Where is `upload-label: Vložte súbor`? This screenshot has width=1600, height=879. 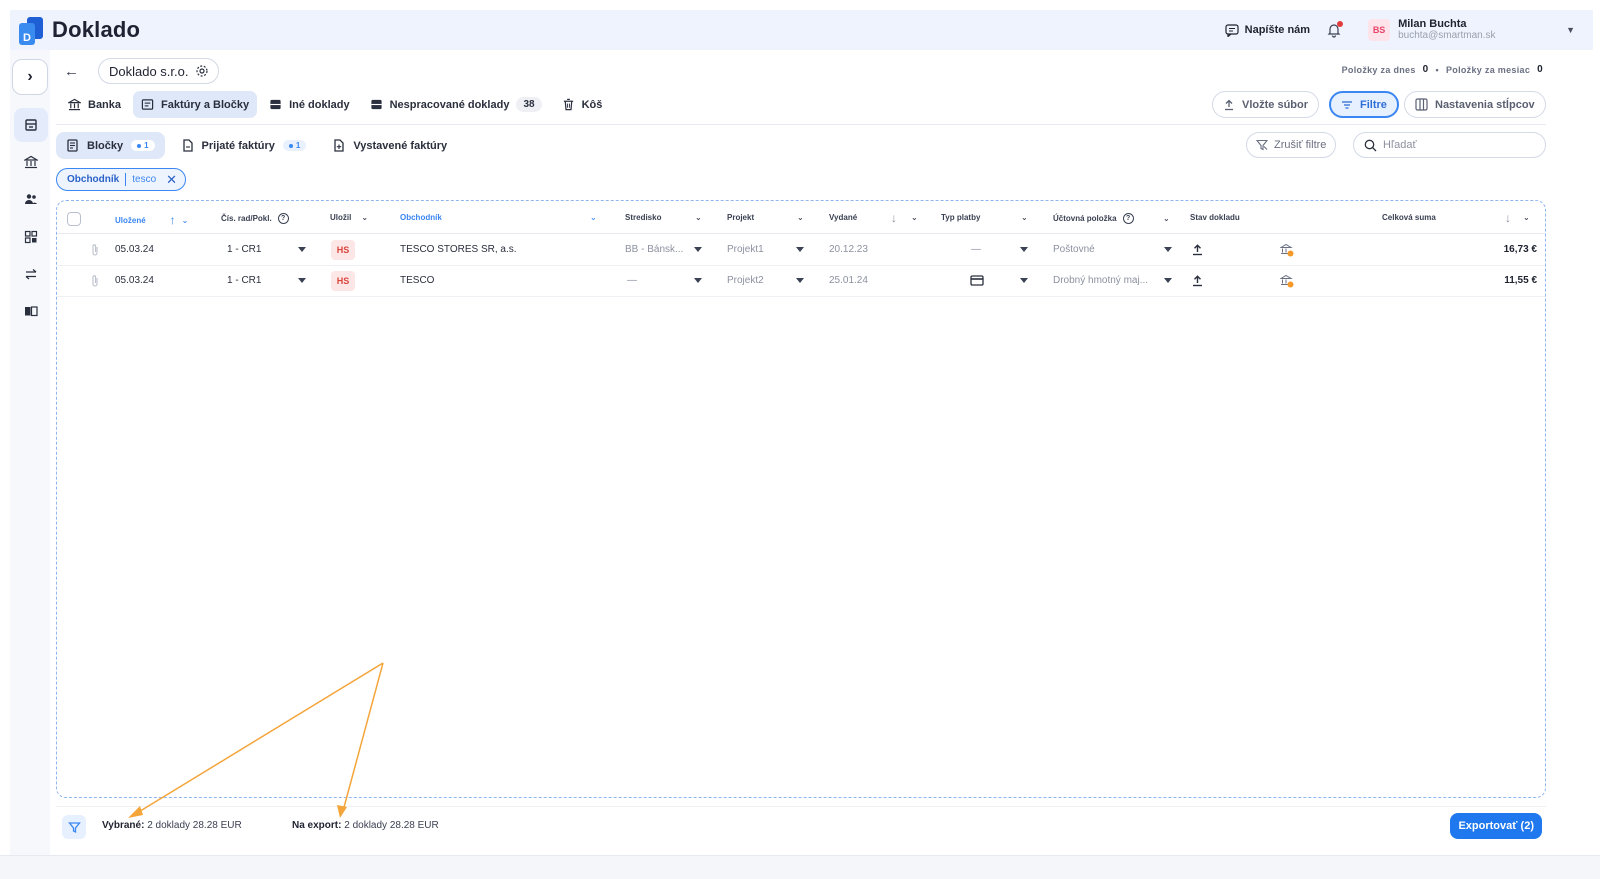 upload-label: Vložte súbor is located at coordinates (1275, 104).